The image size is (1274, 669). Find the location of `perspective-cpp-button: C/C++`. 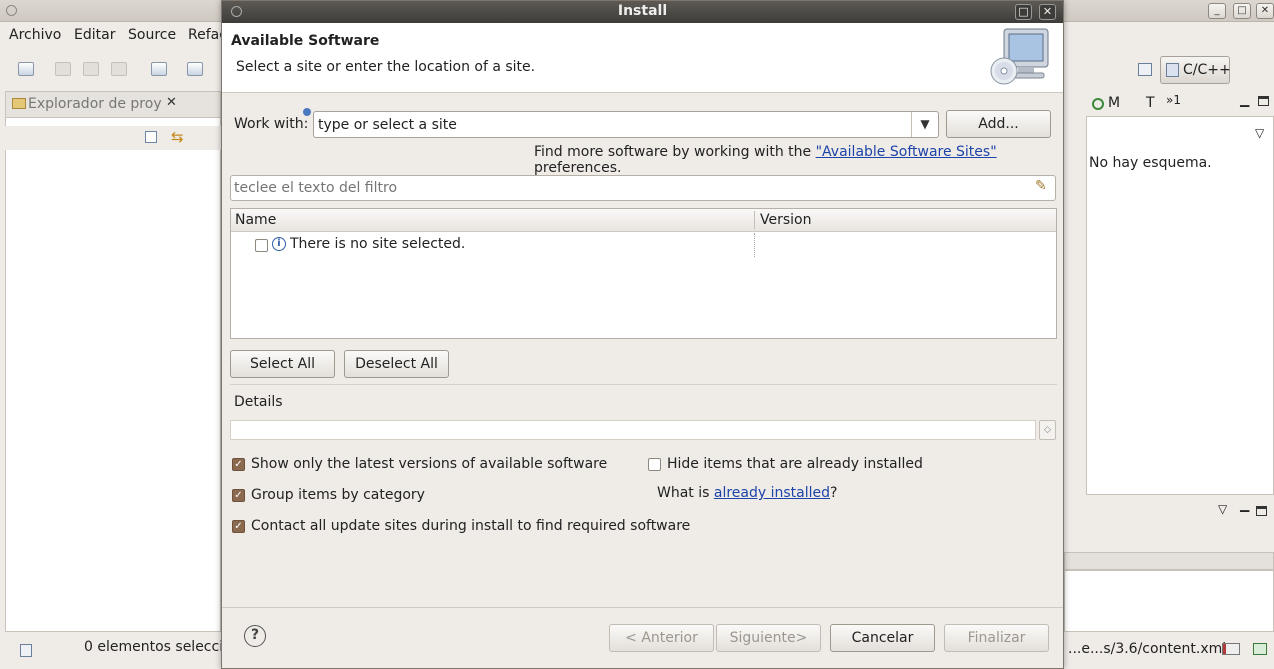

perspective-cpp-button: C/C++ is located at coordinates (1195, 70).